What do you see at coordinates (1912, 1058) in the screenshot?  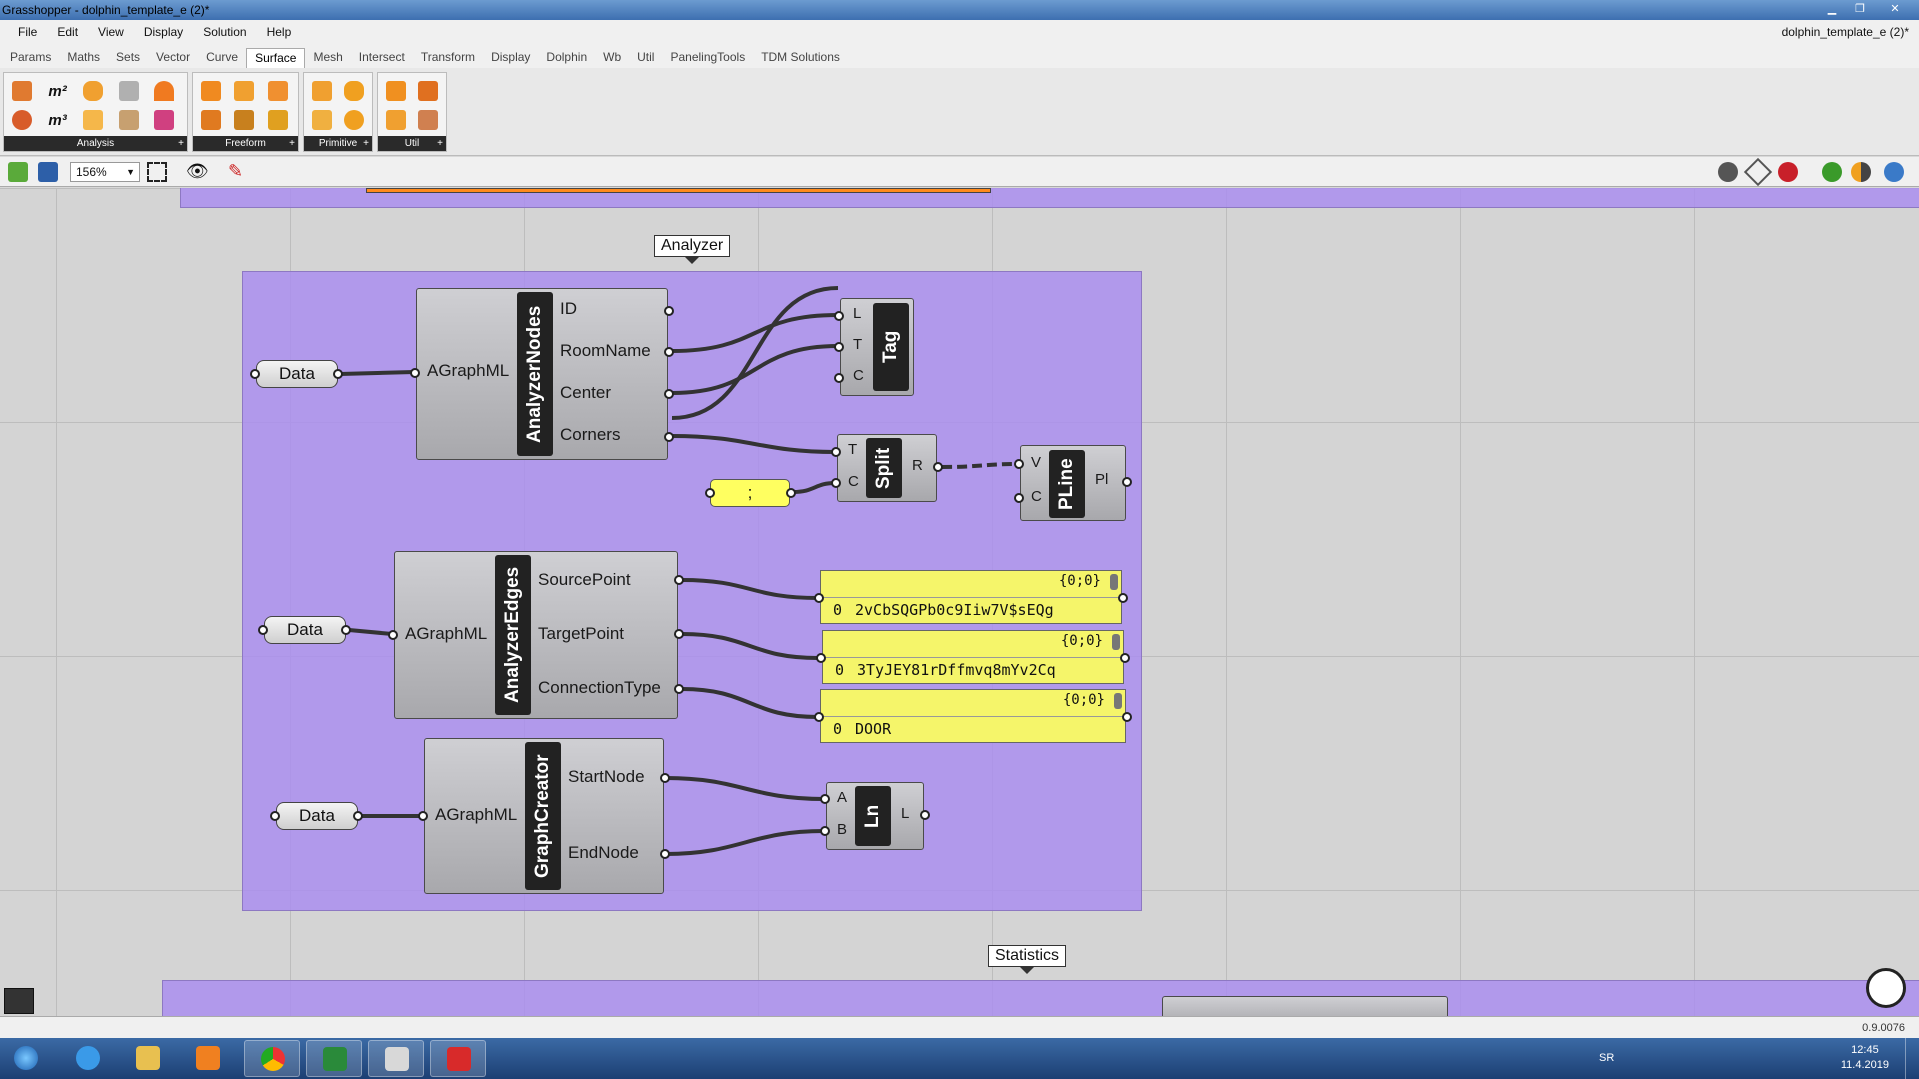 I see `show-desktop-button` at bounding box center [1912, 1058].